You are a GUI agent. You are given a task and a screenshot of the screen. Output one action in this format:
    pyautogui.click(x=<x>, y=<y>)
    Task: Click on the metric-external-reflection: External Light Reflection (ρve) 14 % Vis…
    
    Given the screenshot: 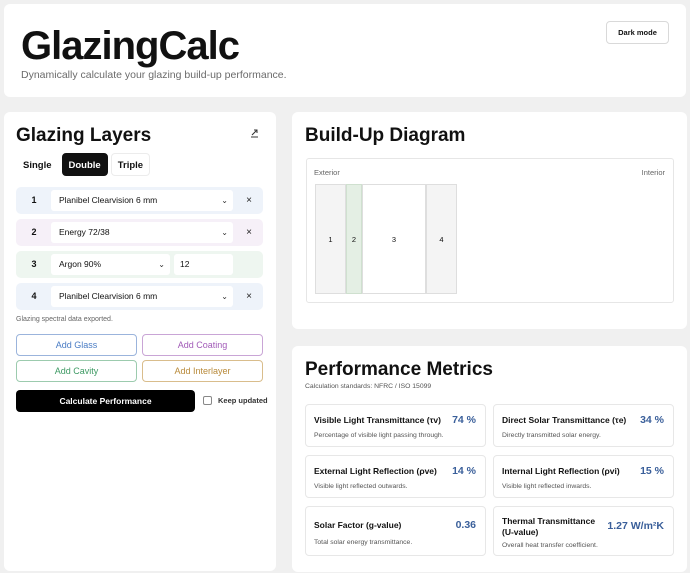 What is the action you would take?
    pyautogui.click(x=395, y=476)
    